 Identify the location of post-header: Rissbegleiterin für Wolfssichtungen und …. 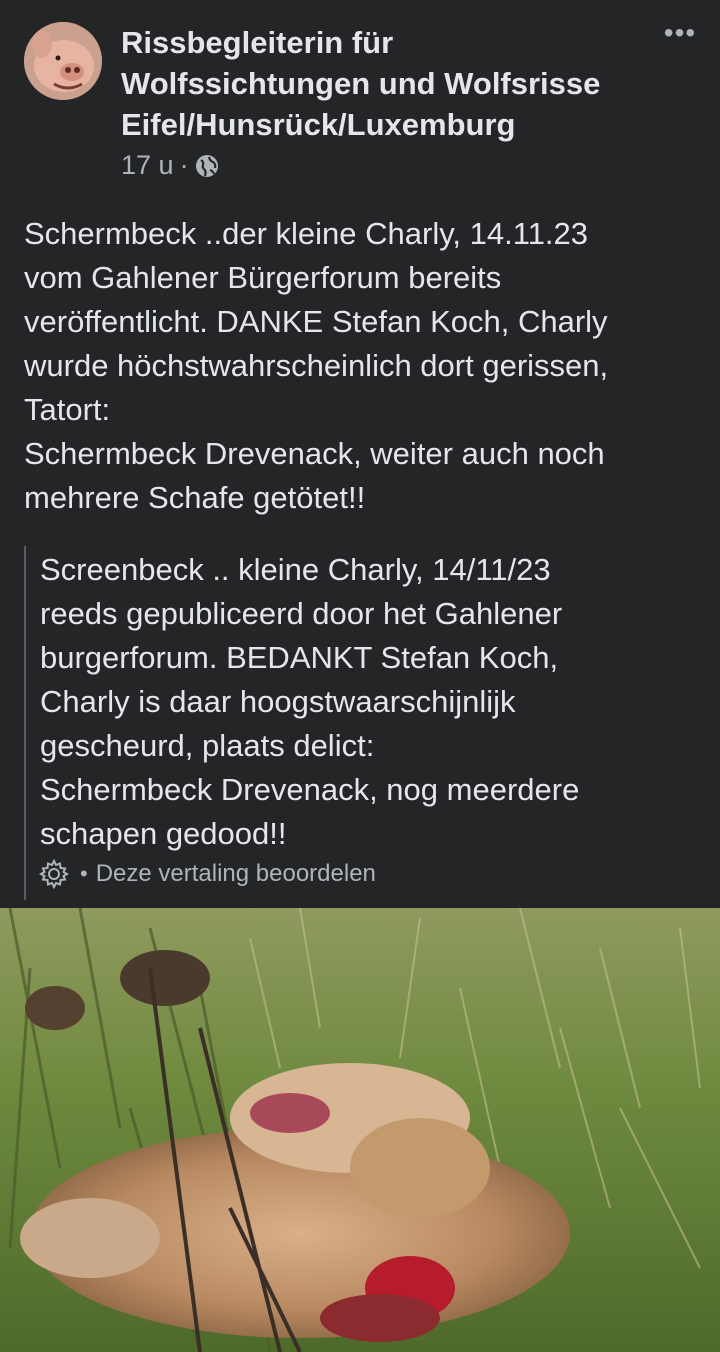
(360, 100).